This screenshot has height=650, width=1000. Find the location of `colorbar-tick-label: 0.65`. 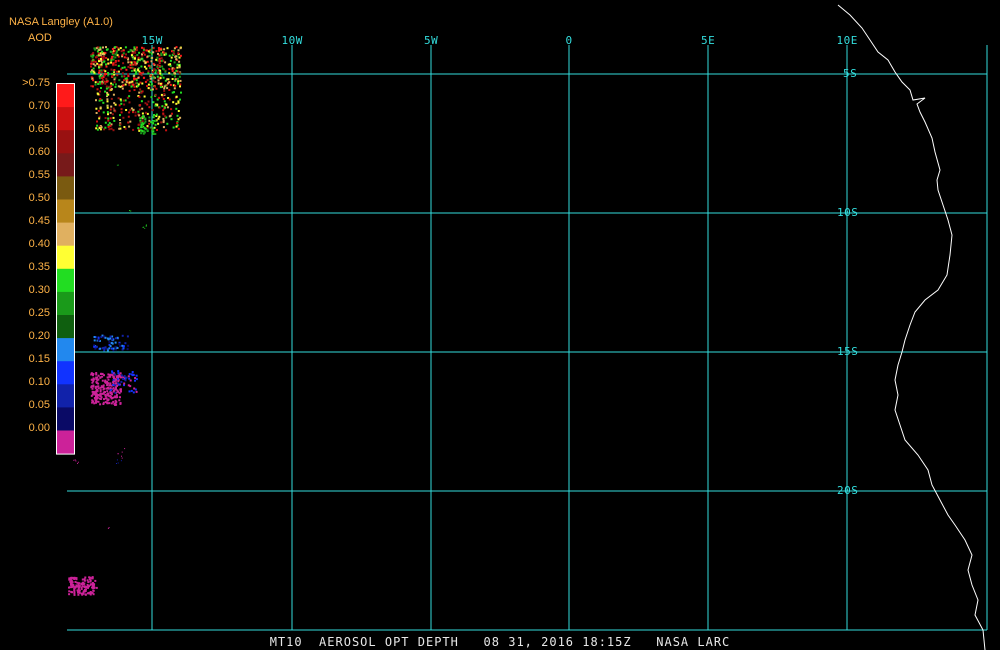

colorbar-tick-label: 0.65 is located at coordinates (39, 129).